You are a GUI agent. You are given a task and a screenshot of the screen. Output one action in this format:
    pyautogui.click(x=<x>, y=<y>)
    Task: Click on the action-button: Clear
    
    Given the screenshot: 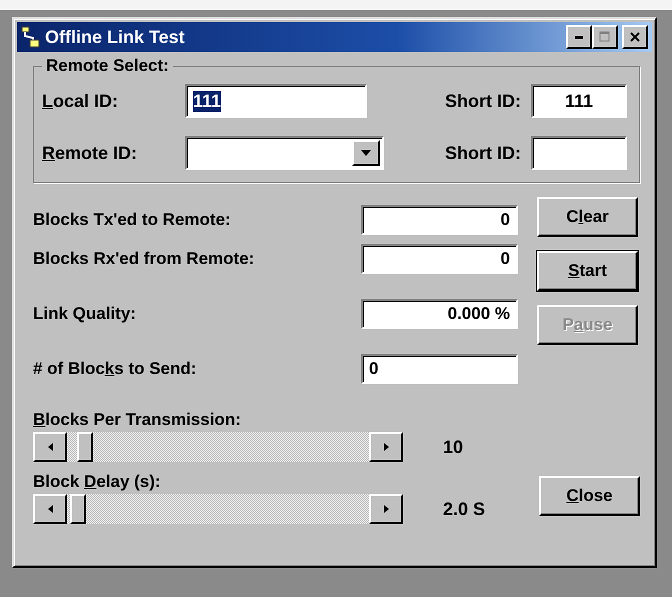 What is the action you would take?
    pyautogui.click(x=587, y=217)
    